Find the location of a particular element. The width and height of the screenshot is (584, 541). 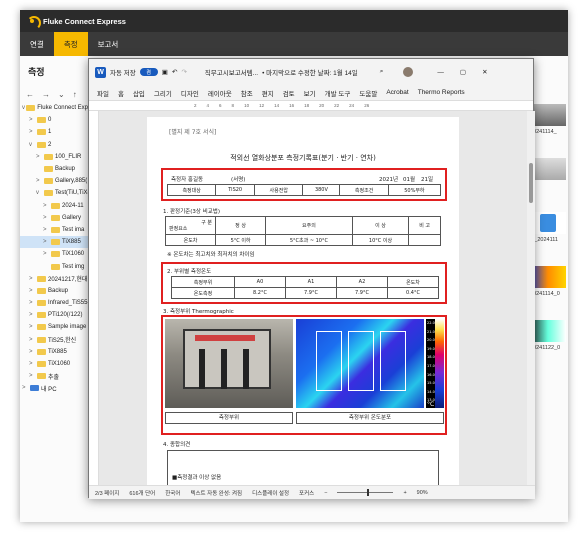

tree-item: > Gallery,885( is located at coordinates (55, 181).